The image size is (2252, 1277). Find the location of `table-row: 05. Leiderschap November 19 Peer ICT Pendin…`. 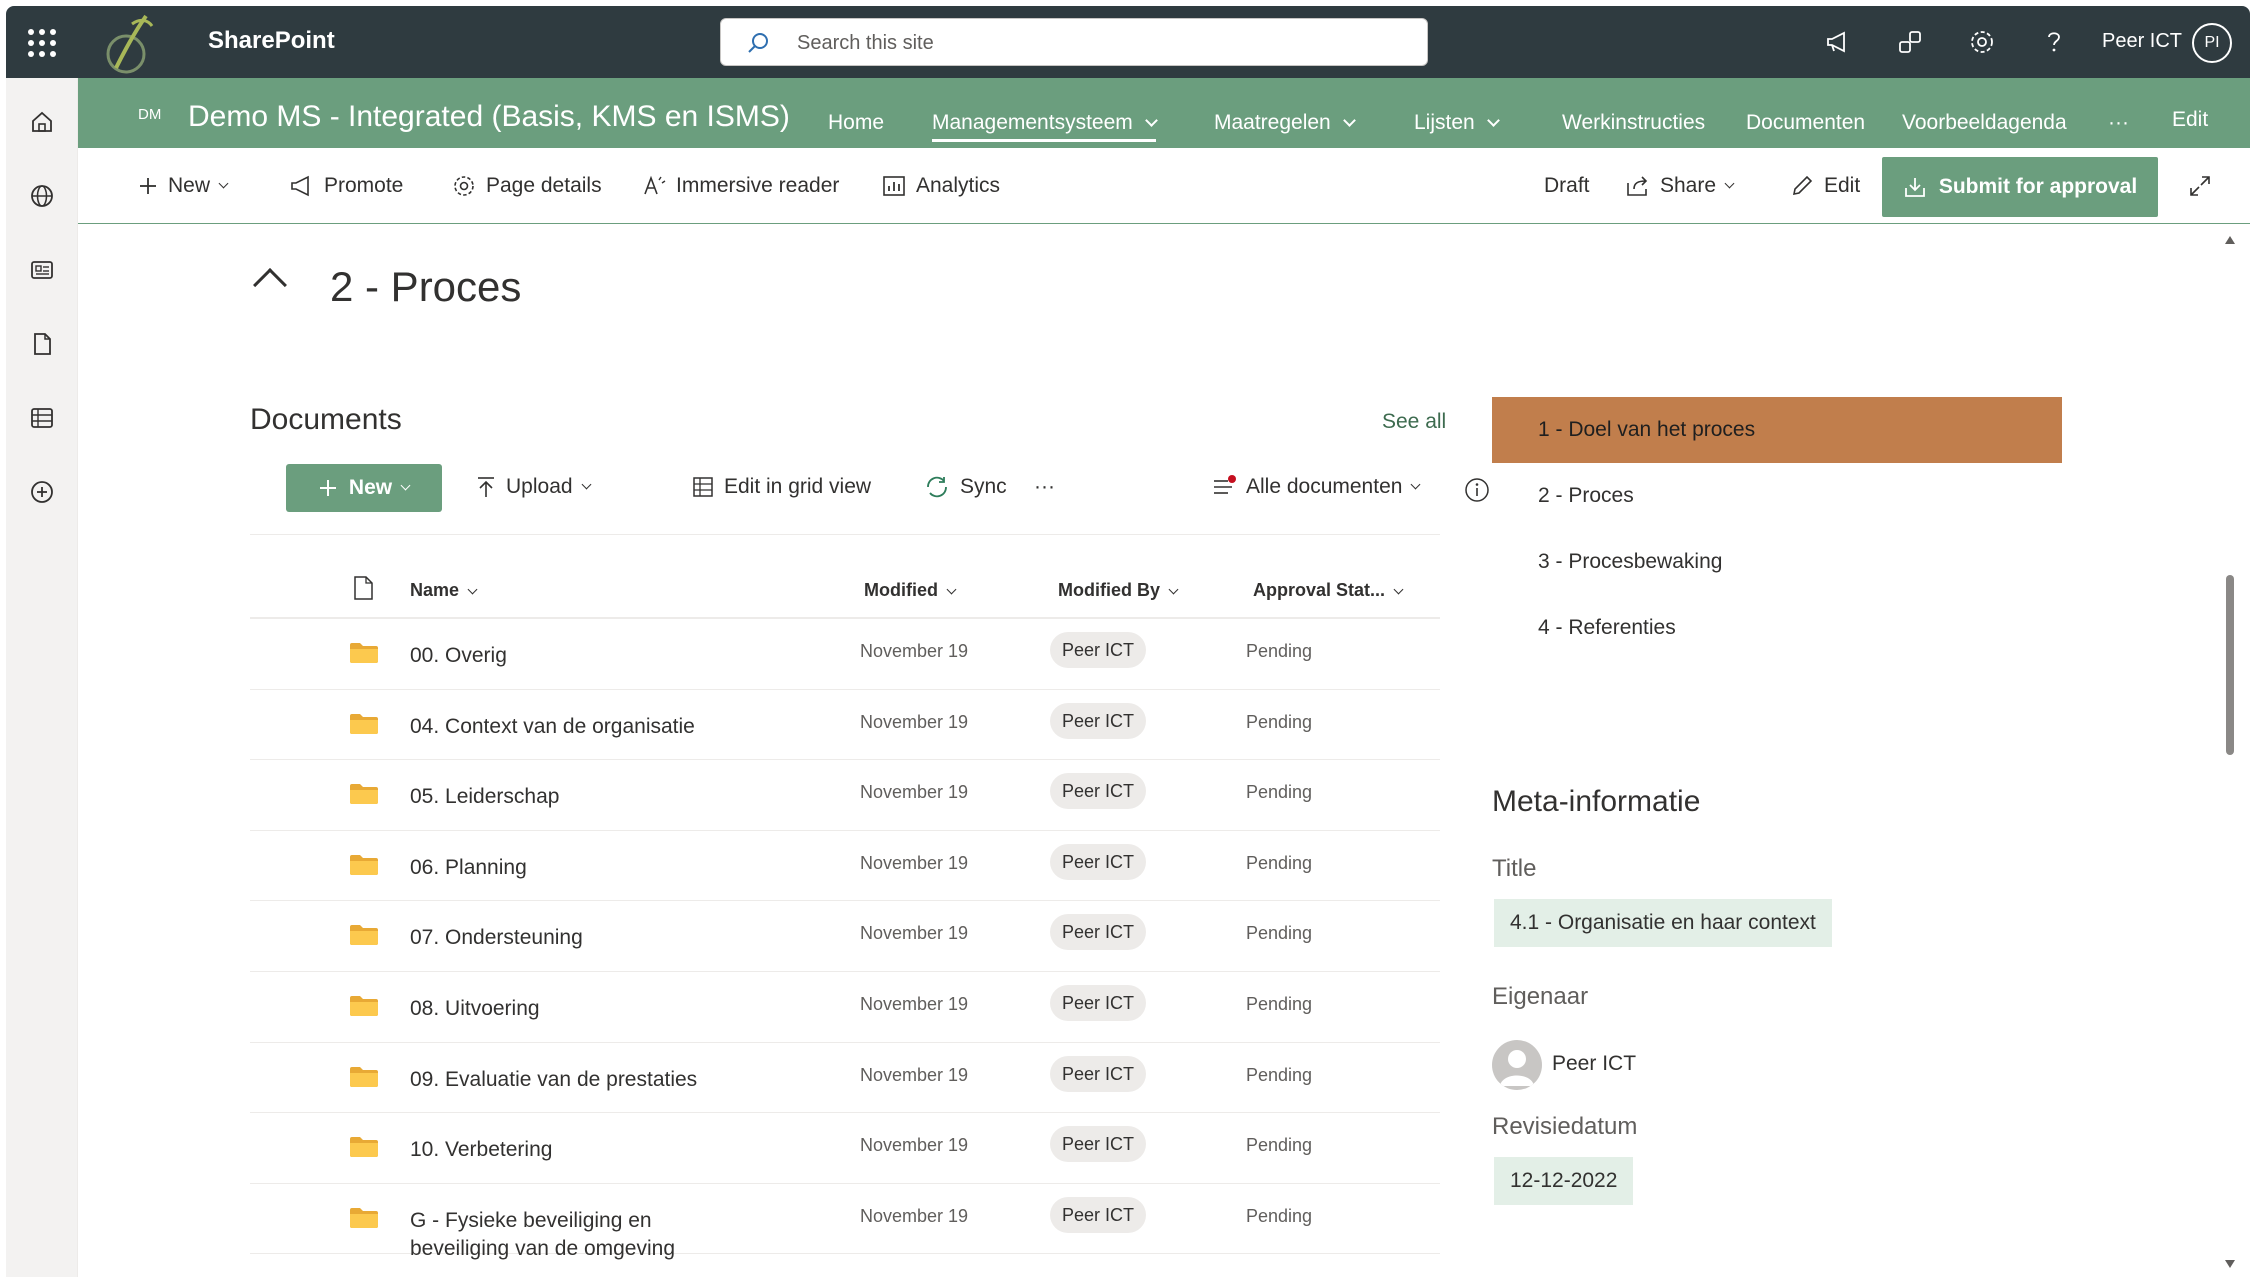

table-row: 05. Leiderschap November 19 Peer ICT Pendin… is located at coordinates (845, 795).